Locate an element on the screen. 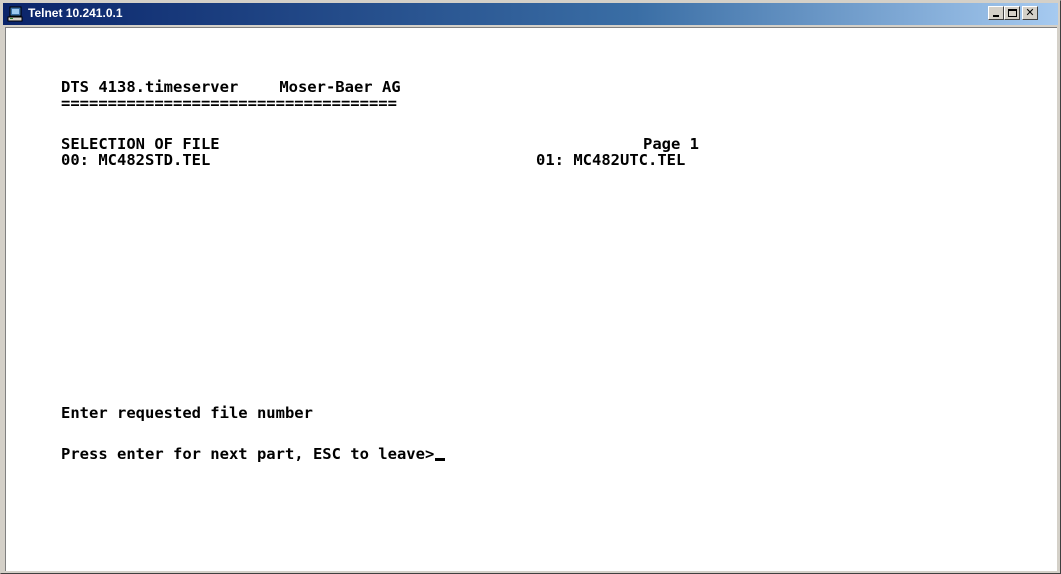 The image size is (1061, 574). text-cursor is located at coordinates (440, 459).